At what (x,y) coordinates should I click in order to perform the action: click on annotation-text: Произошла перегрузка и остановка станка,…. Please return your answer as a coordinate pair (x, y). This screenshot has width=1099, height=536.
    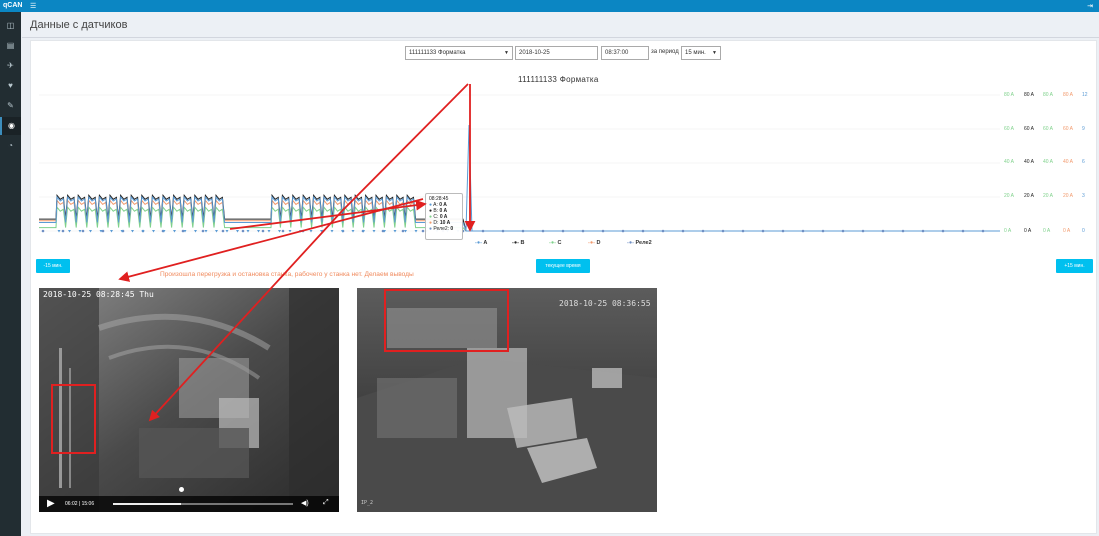
    Looking at the image, I should click on (287, 274).